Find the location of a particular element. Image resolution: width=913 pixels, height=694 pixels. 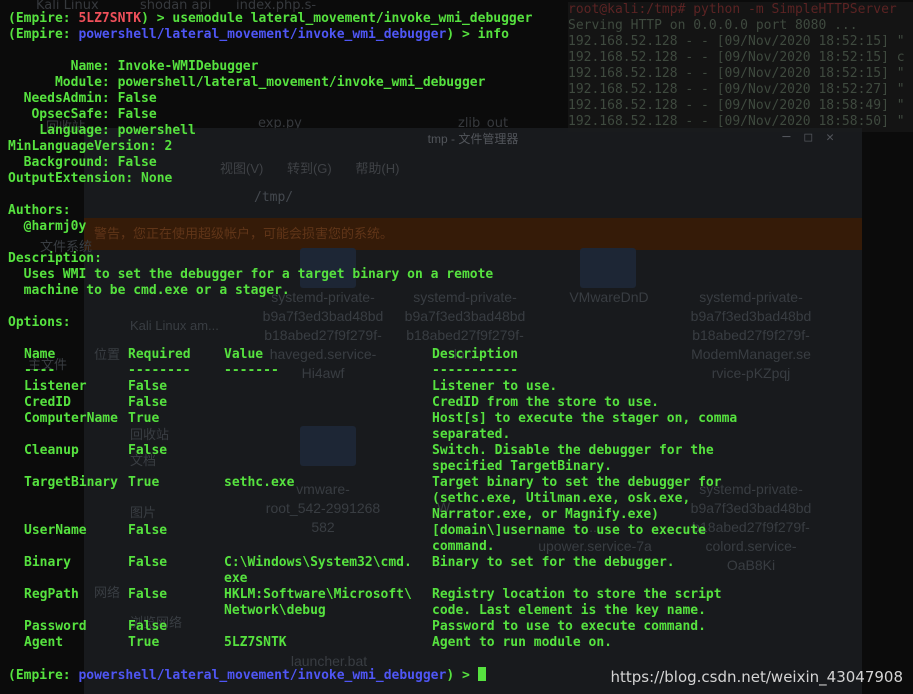

info-name: Name: Invoke-WMIDebugger is located at coordinates (133, 66).